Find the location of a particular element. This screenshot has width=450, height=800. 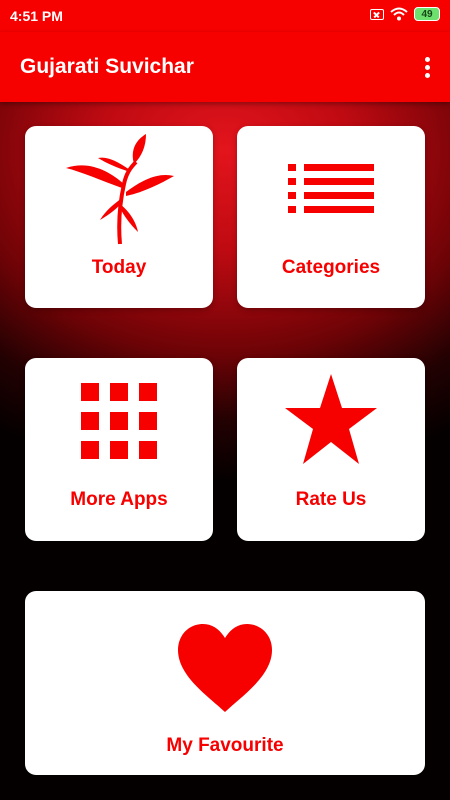

more-vert-icon is located at coordinates (427, 67).